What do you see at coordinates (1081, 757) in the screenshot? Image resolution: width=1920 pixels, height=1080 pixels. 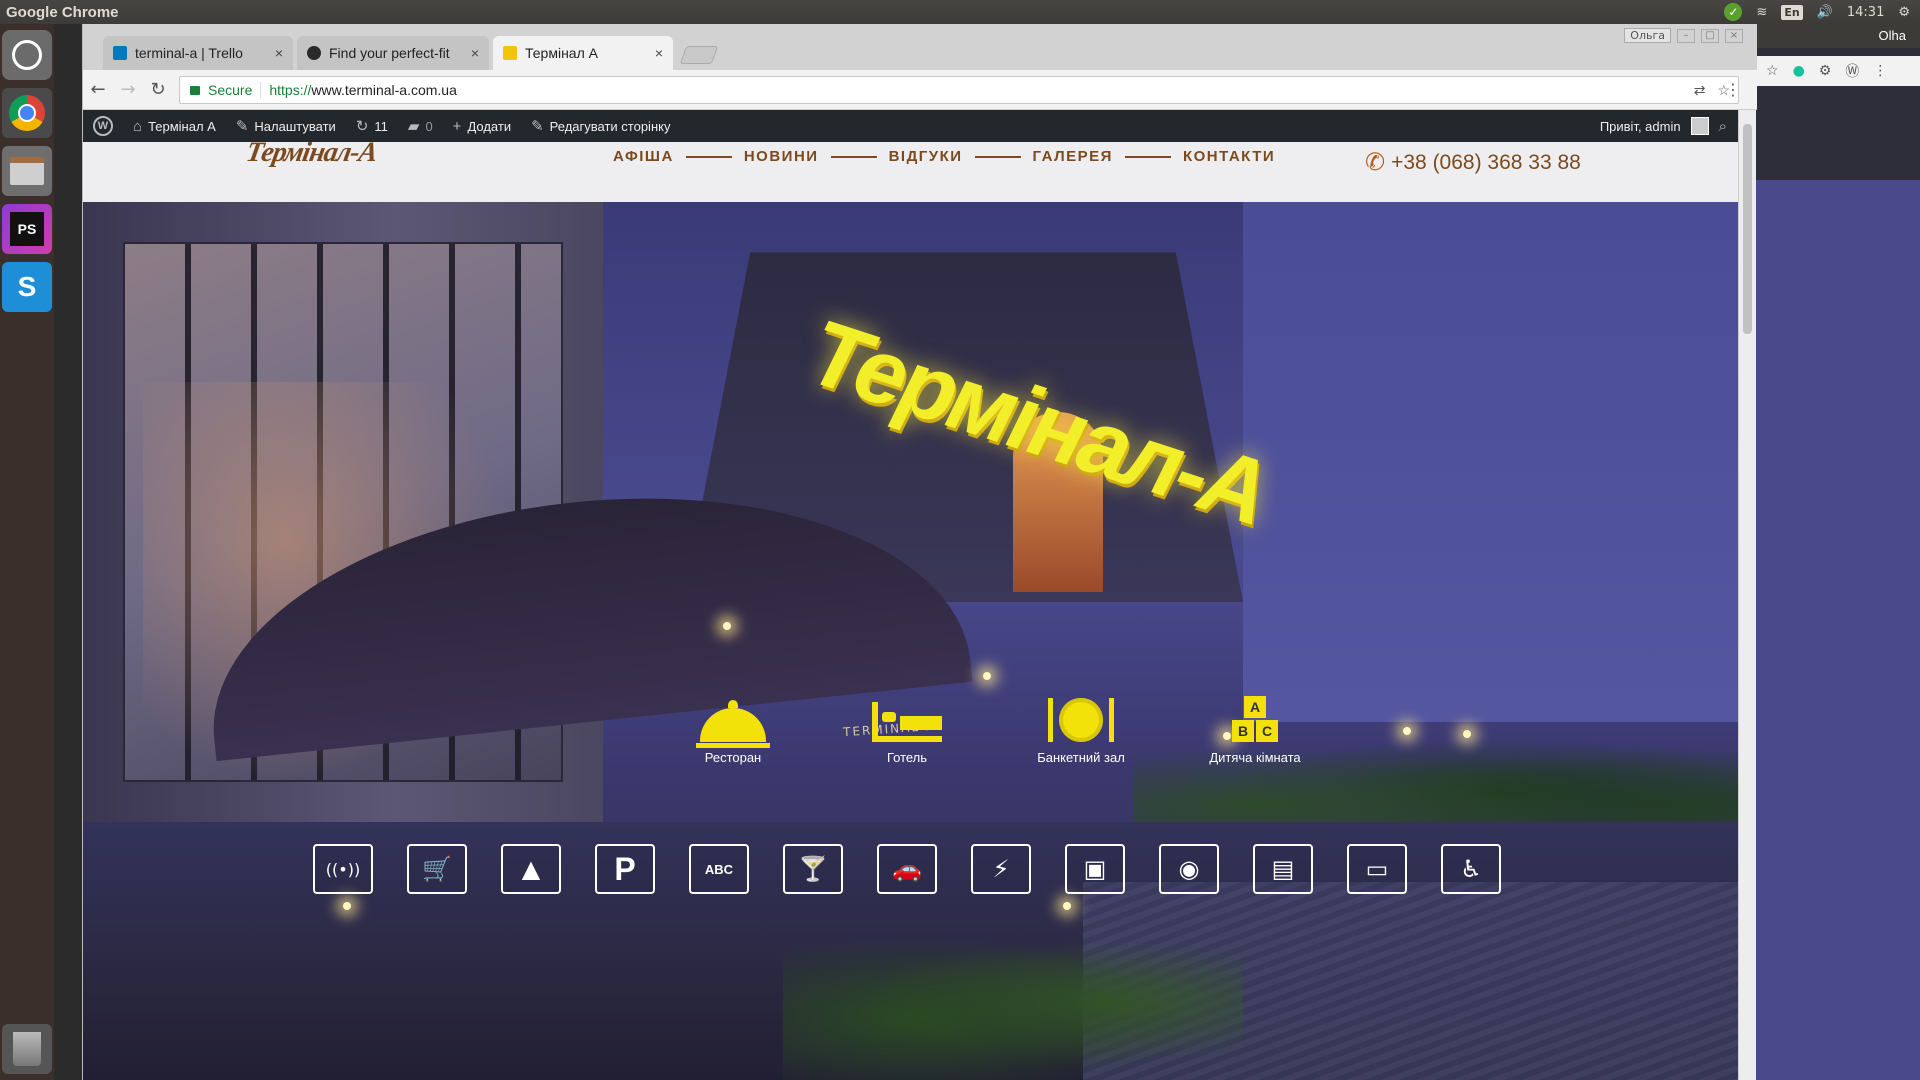 I see `service-label: Банкетний зал` at bounding box center [1081, 757].